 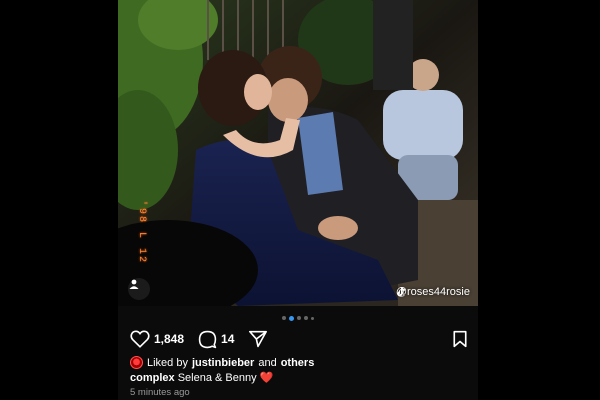 I want to click on carousel-indicator, so click(x=298, y=318).